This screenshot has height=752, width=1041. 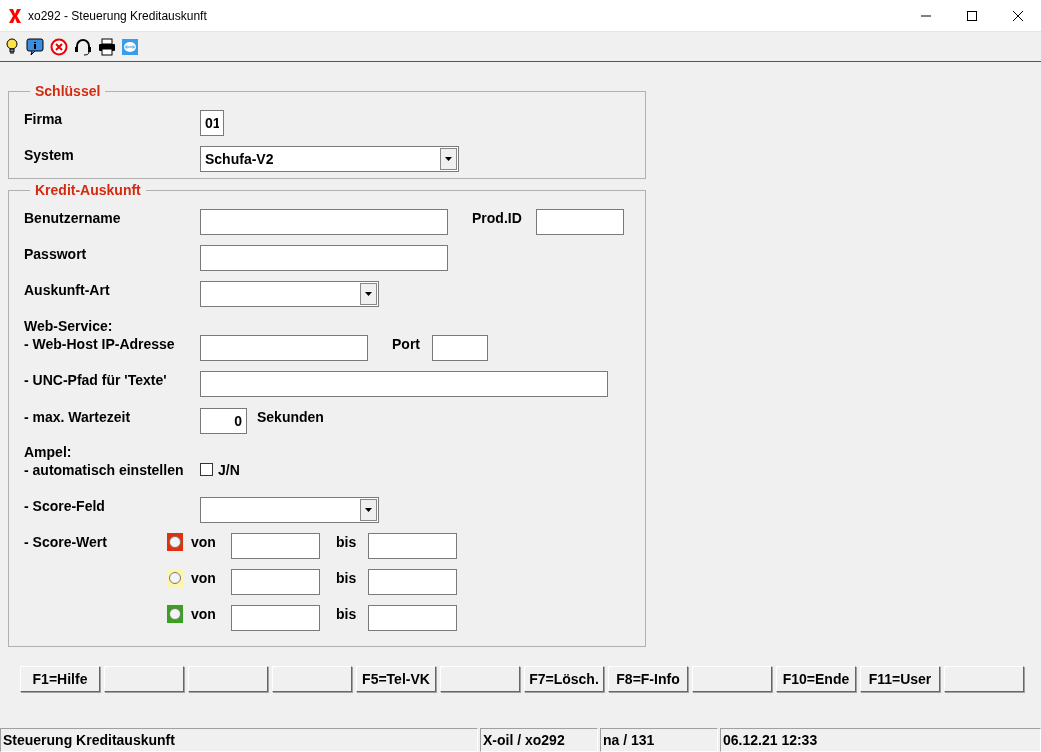 What do you see at coordinates (329, 159) in the screenshot?
I see `dropdown: Schufa-V2` at bounding box center [329, 159].